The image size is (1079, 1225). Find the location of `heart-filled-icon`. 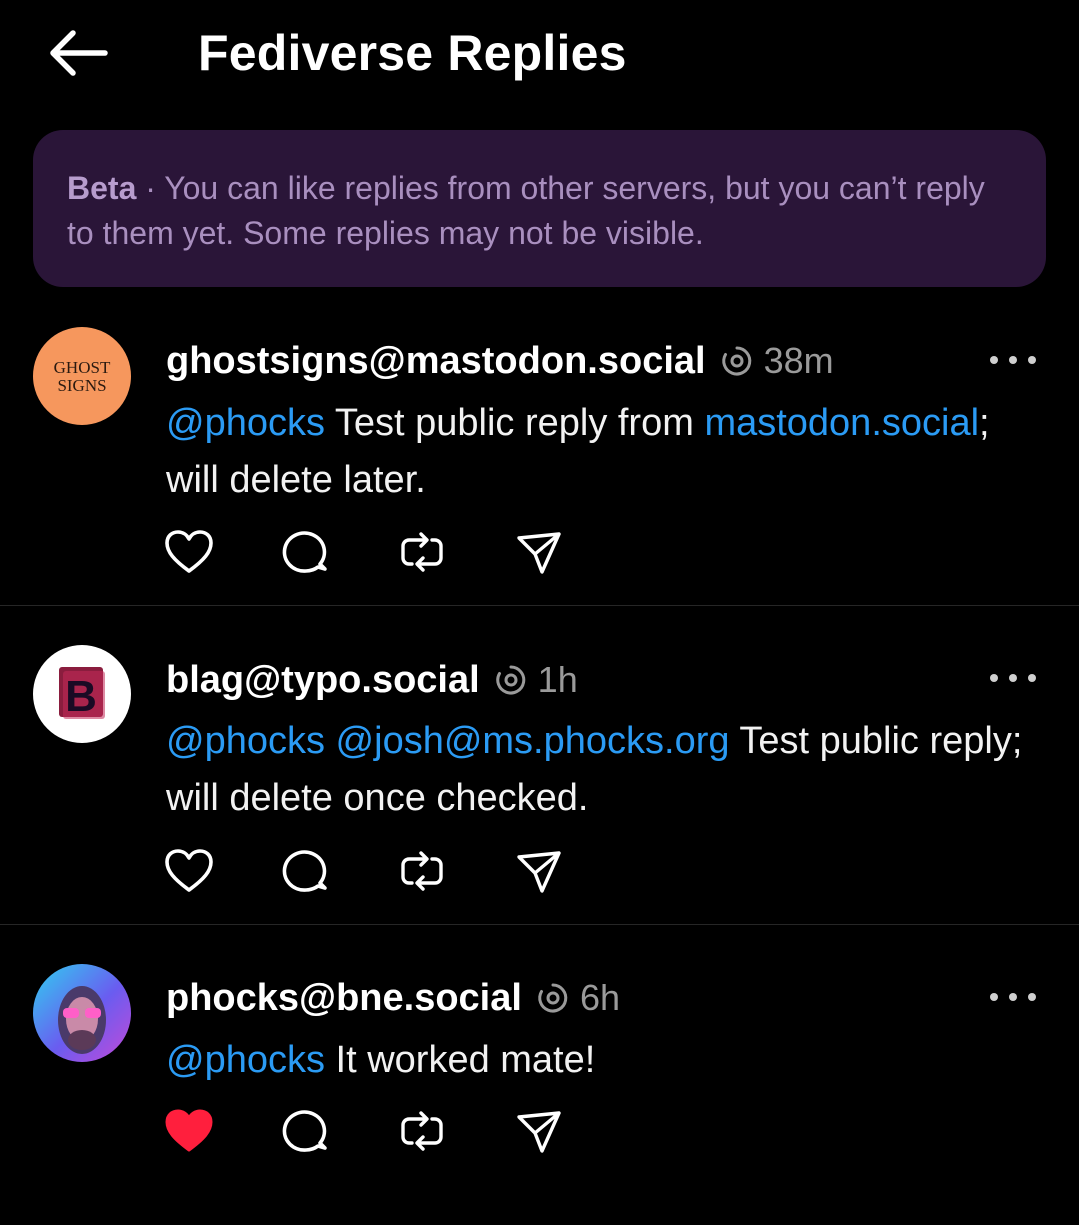

heart-filled-icon is located at coordinates (189, 1133).